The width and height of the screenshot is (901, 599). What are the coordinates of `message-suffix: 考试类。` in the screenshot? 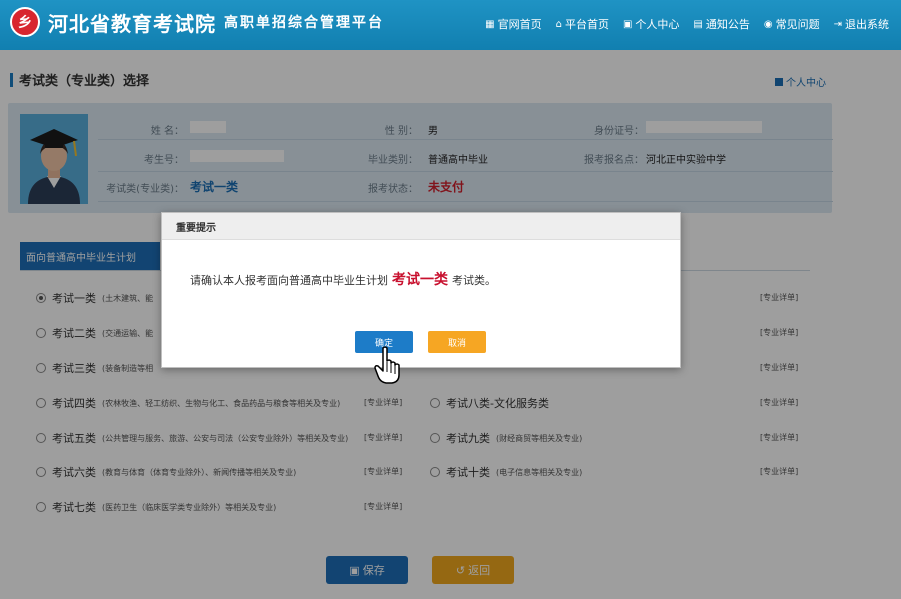 It's located at (474, 280).